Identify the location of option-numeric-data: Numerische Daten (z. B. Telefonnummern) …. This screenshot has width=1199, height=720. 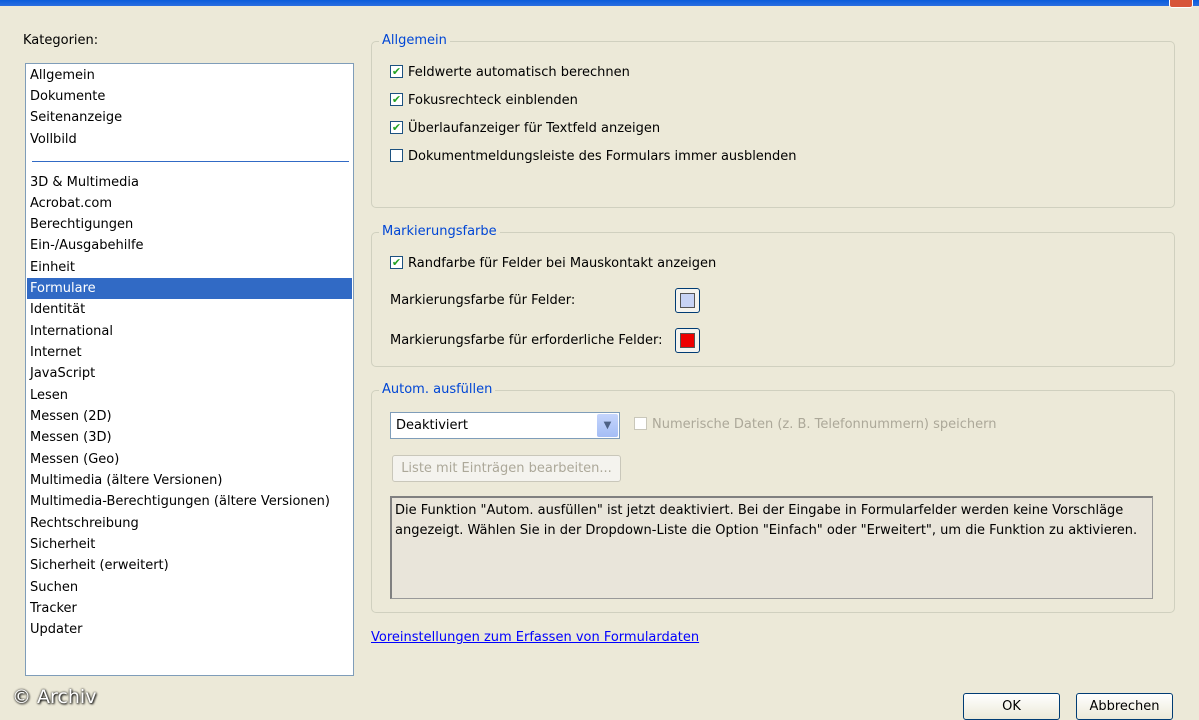
(815, 425).